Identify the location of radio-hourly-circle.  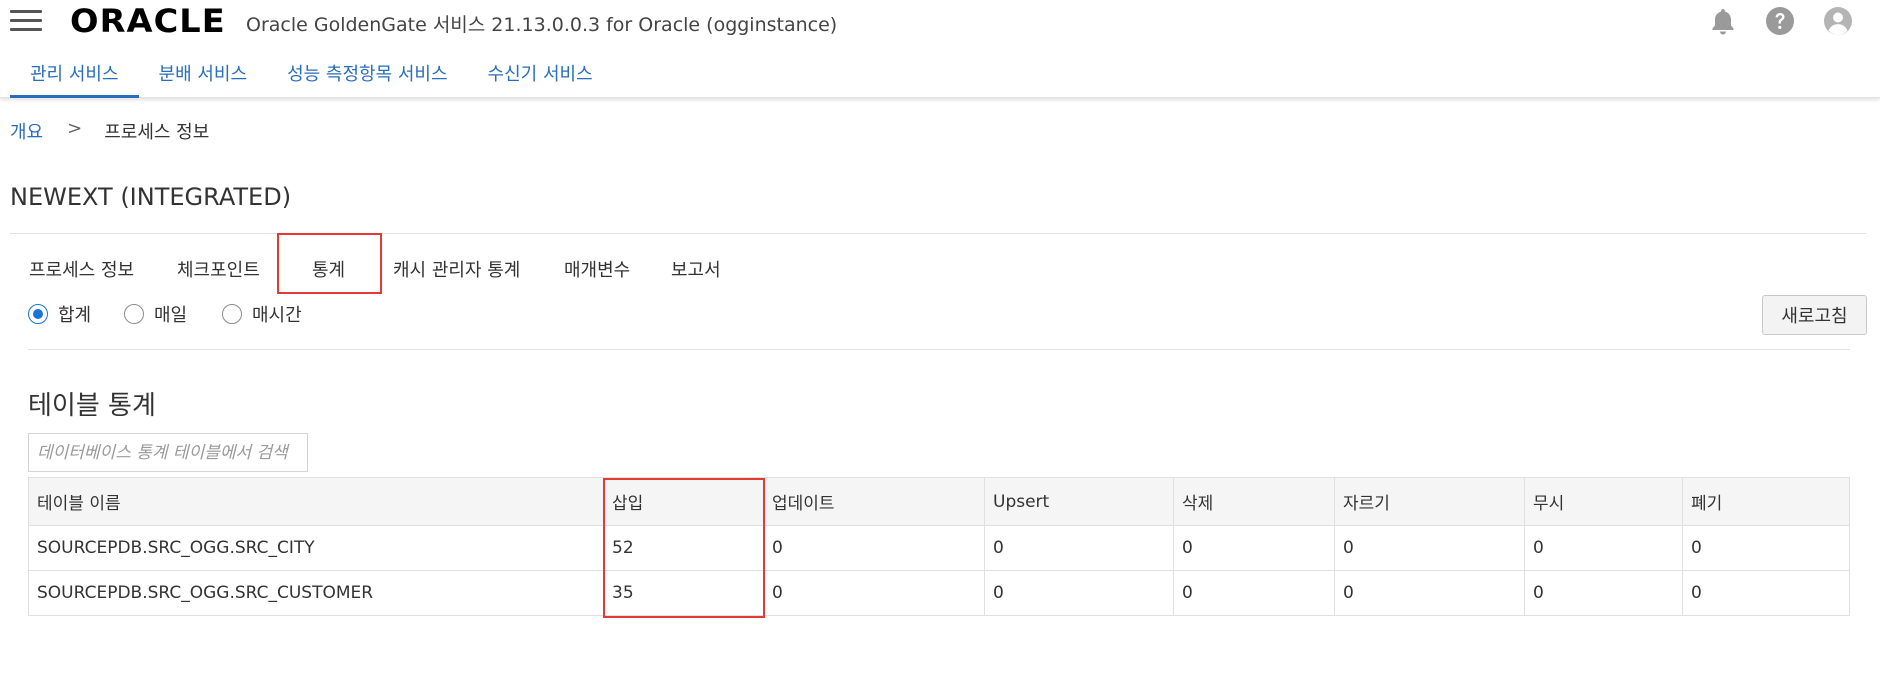
(232, 314).